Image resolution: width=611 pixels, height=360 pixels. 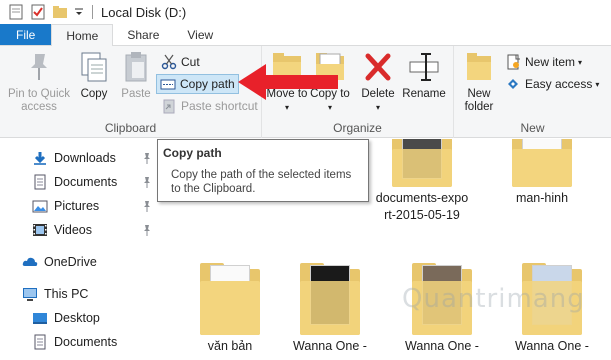 I want to click on save-icon, so click(x=16, y=12).